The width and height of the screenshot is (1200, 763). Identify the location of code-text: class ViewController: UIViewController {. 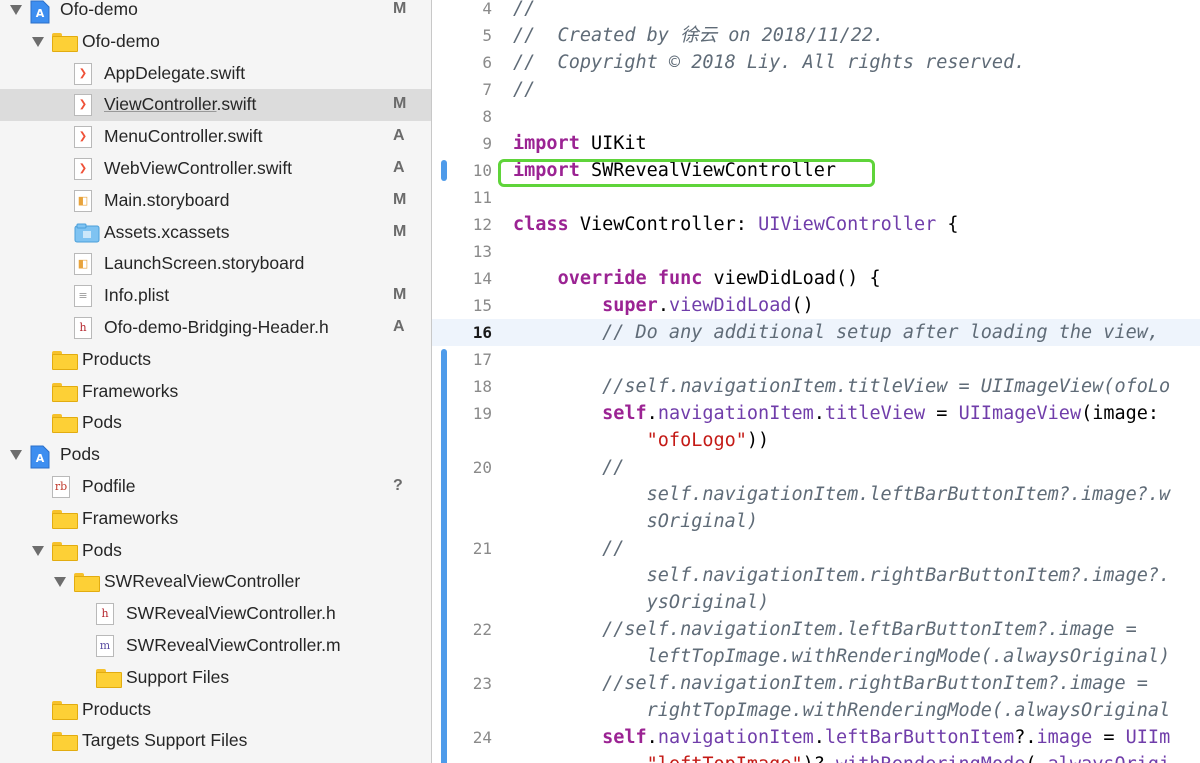
(736, 224).